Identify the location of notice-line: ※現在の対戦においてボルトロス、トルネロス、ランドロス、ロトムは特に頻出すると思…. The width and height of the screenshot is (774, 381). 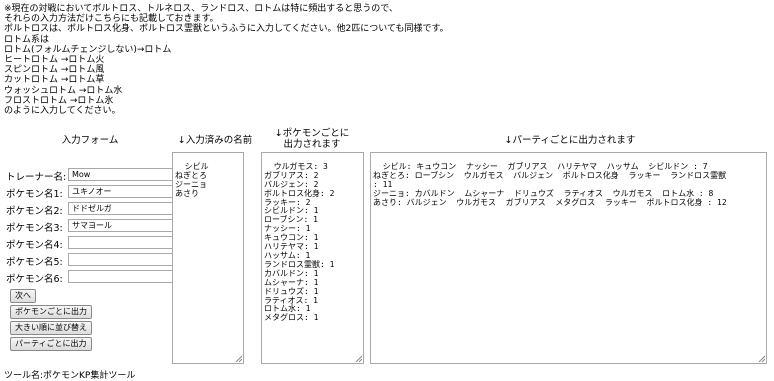
(201, 9).